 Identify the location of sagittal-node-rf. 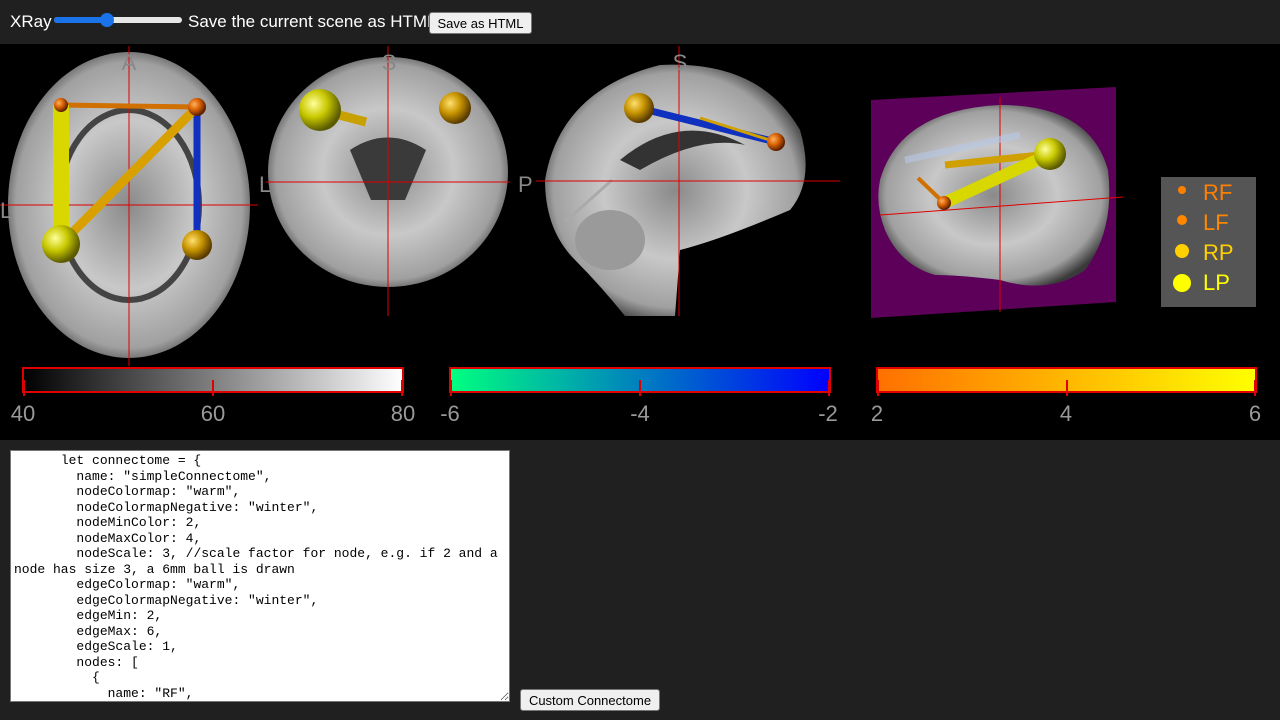
(776, 142).